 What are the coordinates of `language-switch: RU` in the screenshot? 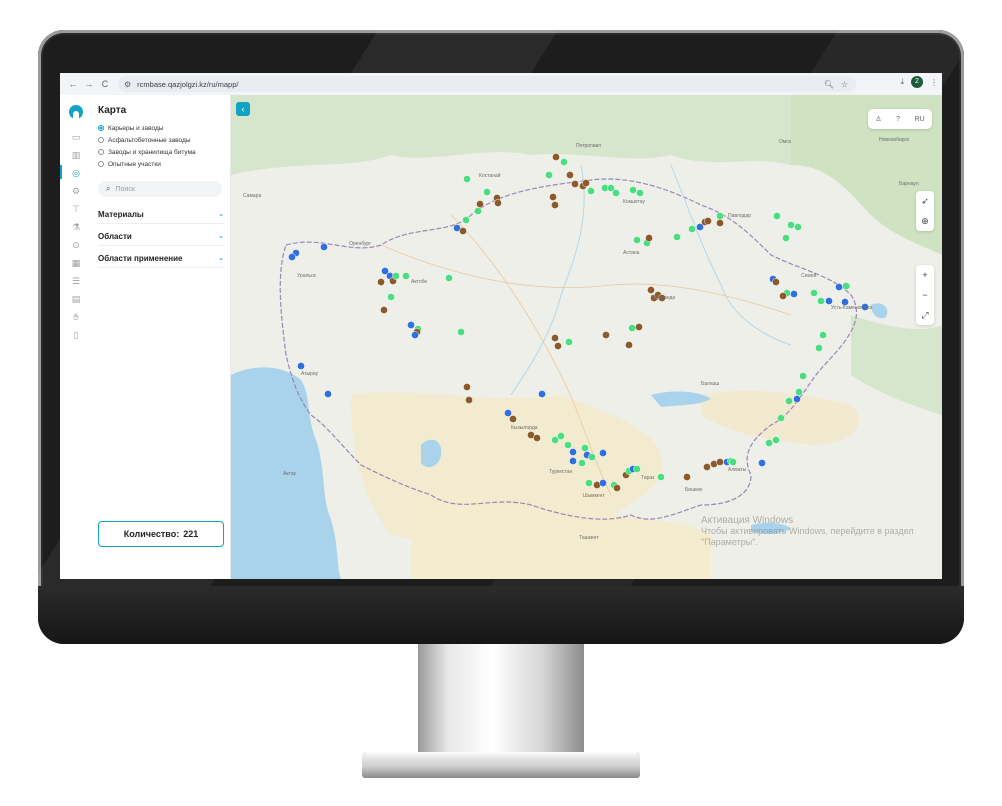 It's located at (920, 119).